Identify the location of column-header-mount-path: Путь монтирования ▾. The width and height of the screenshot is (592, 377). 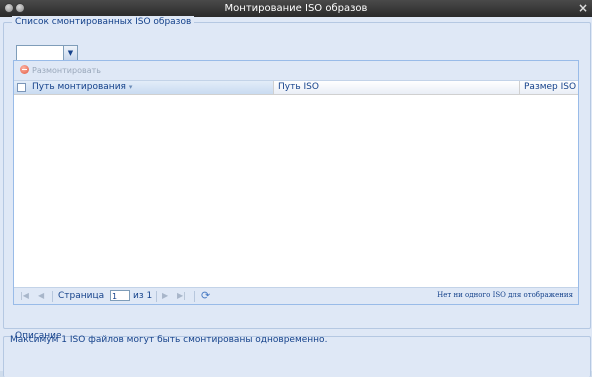
(144, 87).